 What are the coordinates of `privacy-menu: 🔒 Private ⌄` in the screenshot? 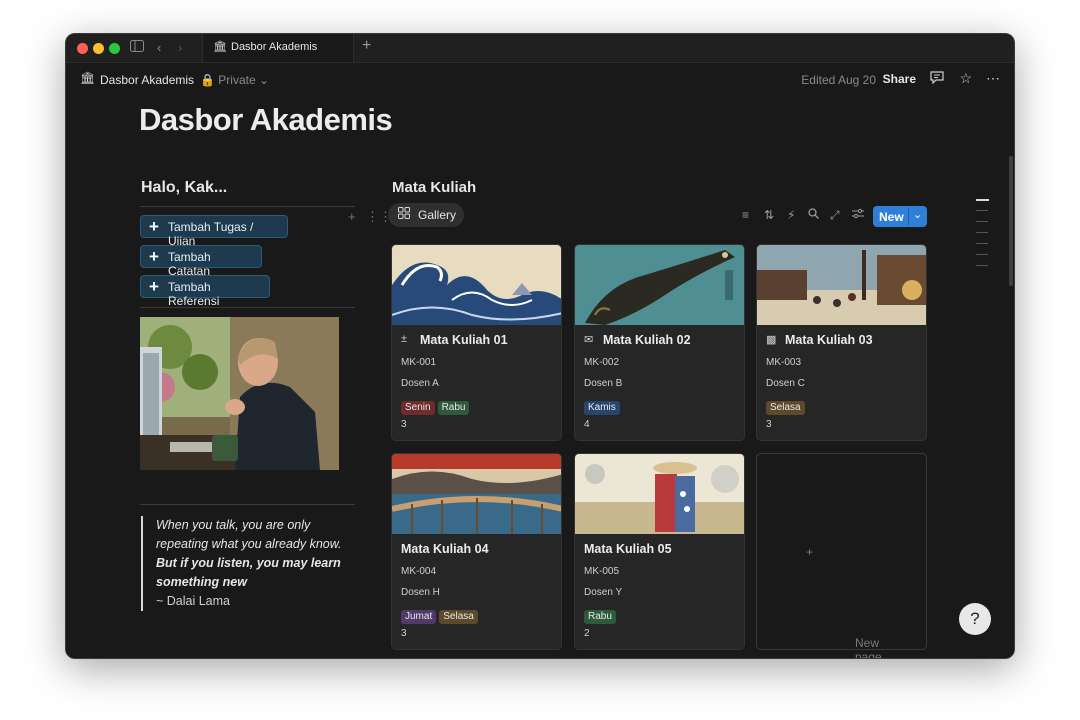 It's located at (234, 80).